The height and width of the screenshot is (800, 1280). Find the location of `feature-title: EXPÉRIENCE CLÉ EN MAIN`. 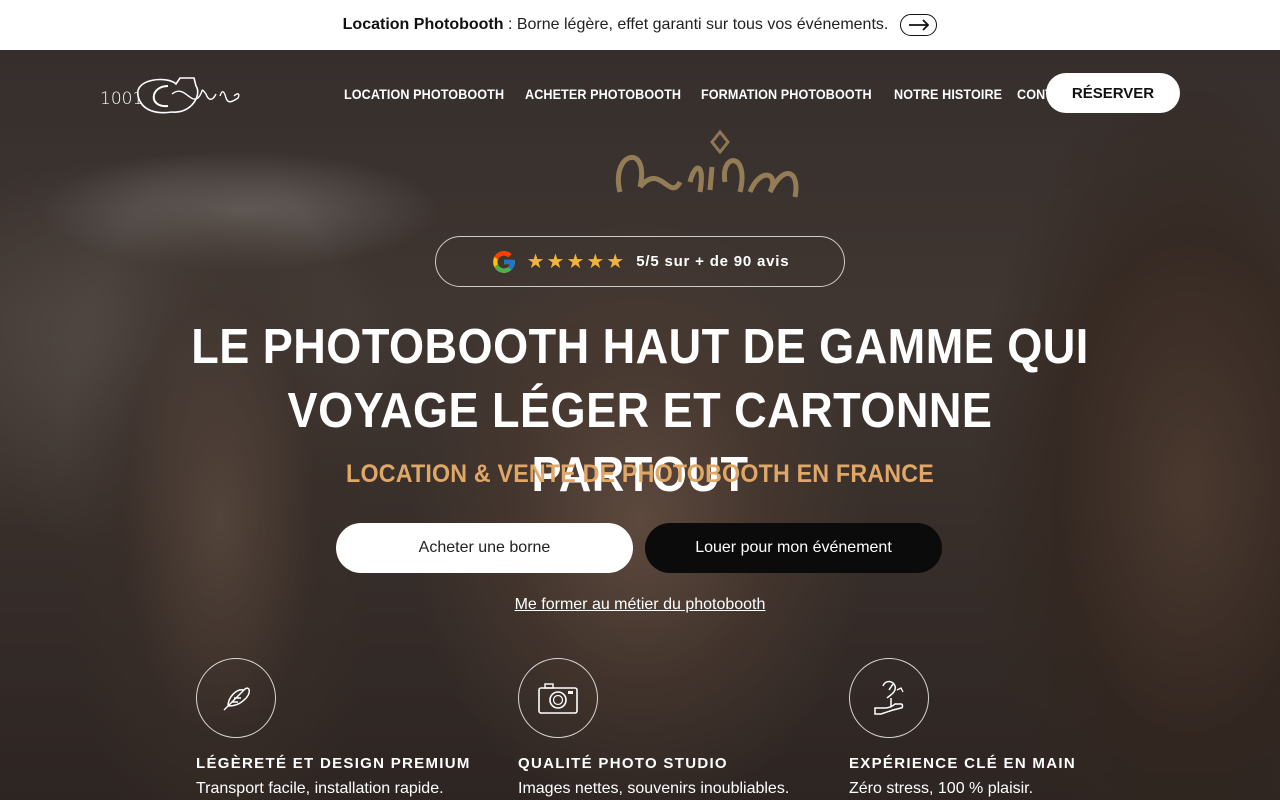

feature-title: EXPÉRIENCE CLÉ EN MAIN is located at coordinates (962, 763).